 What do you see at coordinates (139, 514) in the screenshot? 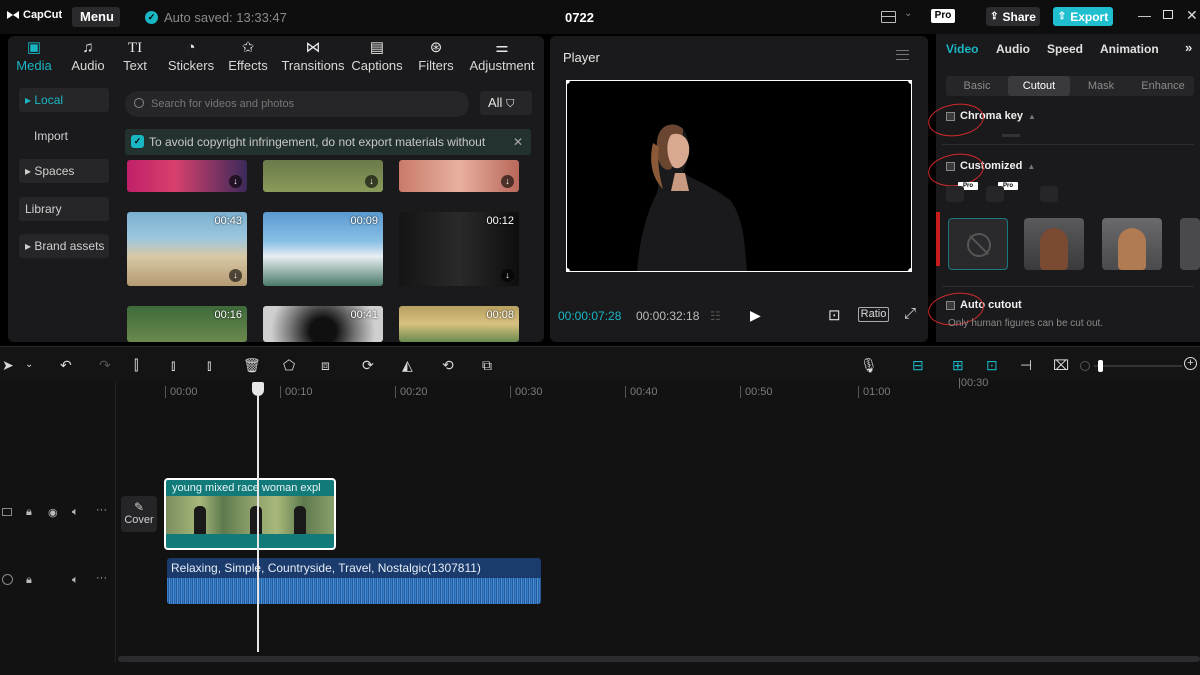
I see `cover-button: ✎ Cover` at bounding box center [139, 514].